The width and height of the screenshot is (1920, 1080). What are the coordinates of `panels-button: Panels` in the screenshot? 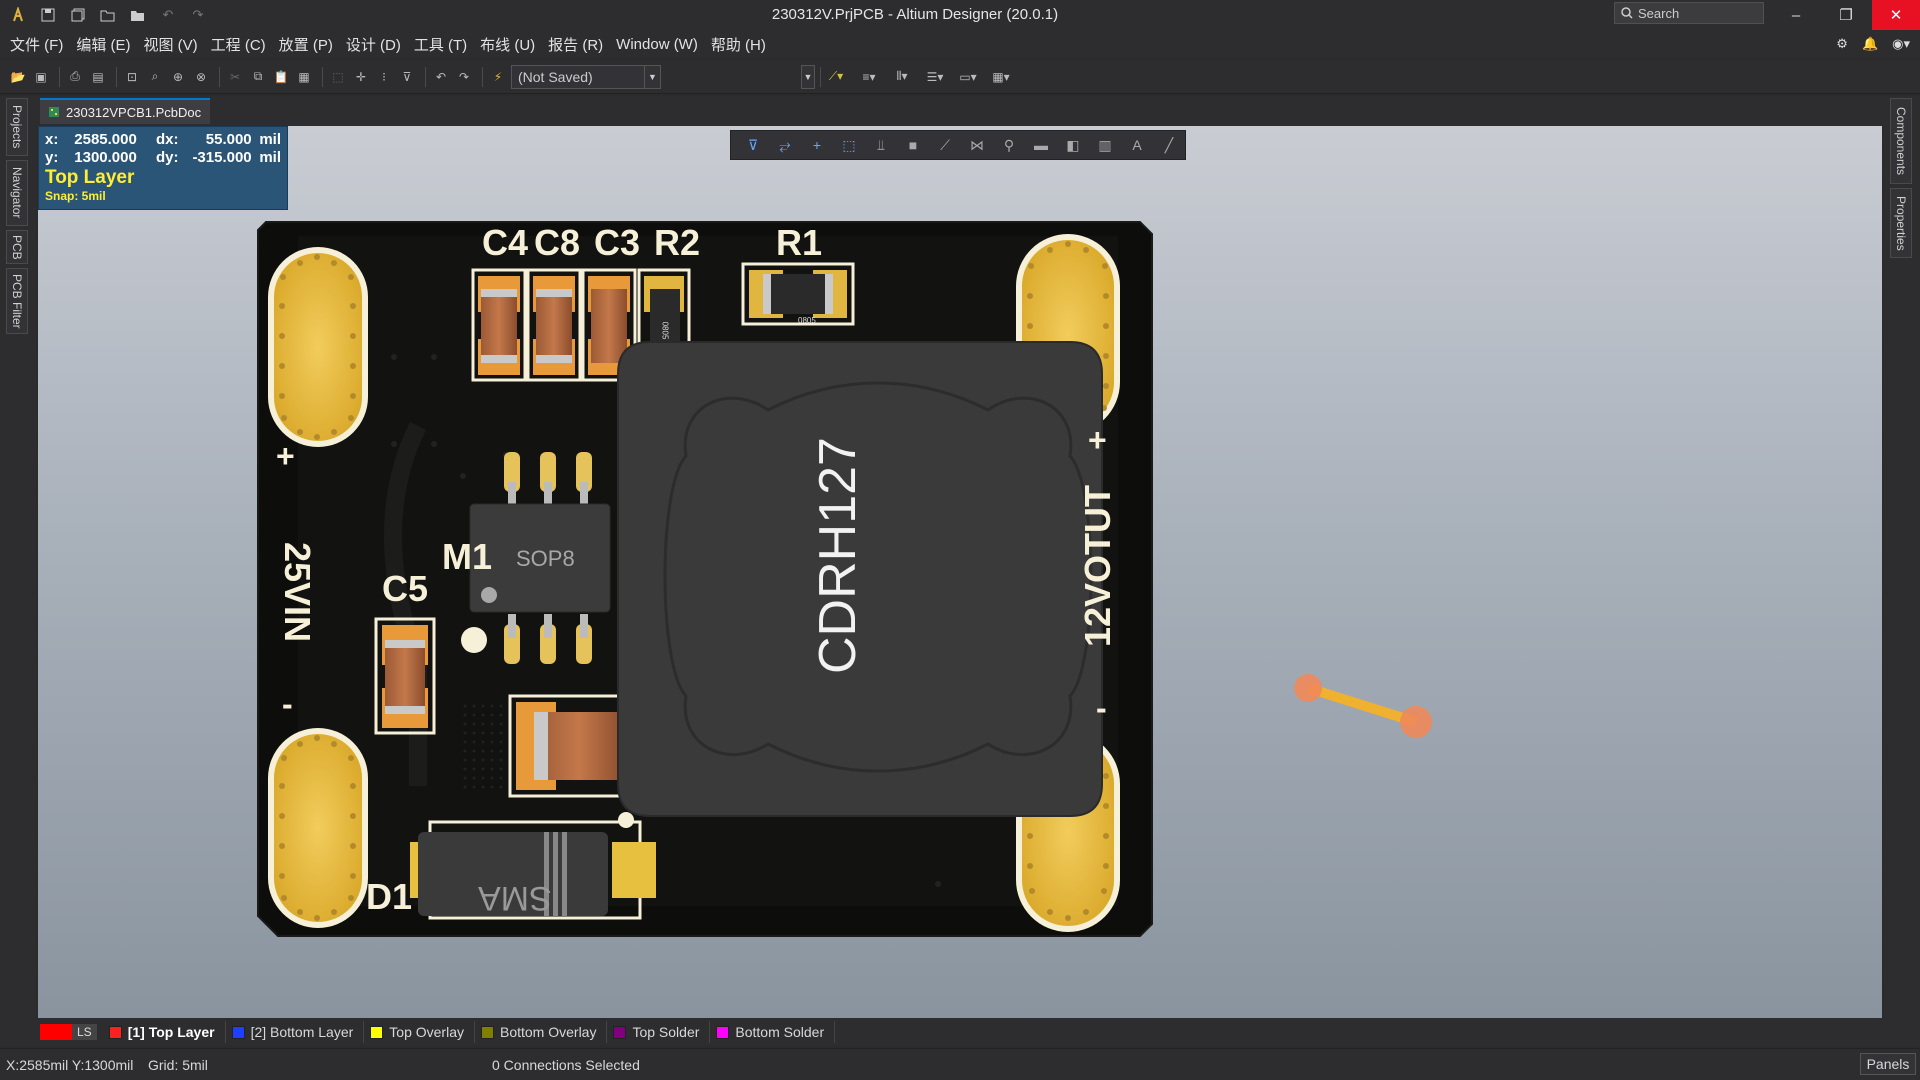 It's located at (1888, 1064).